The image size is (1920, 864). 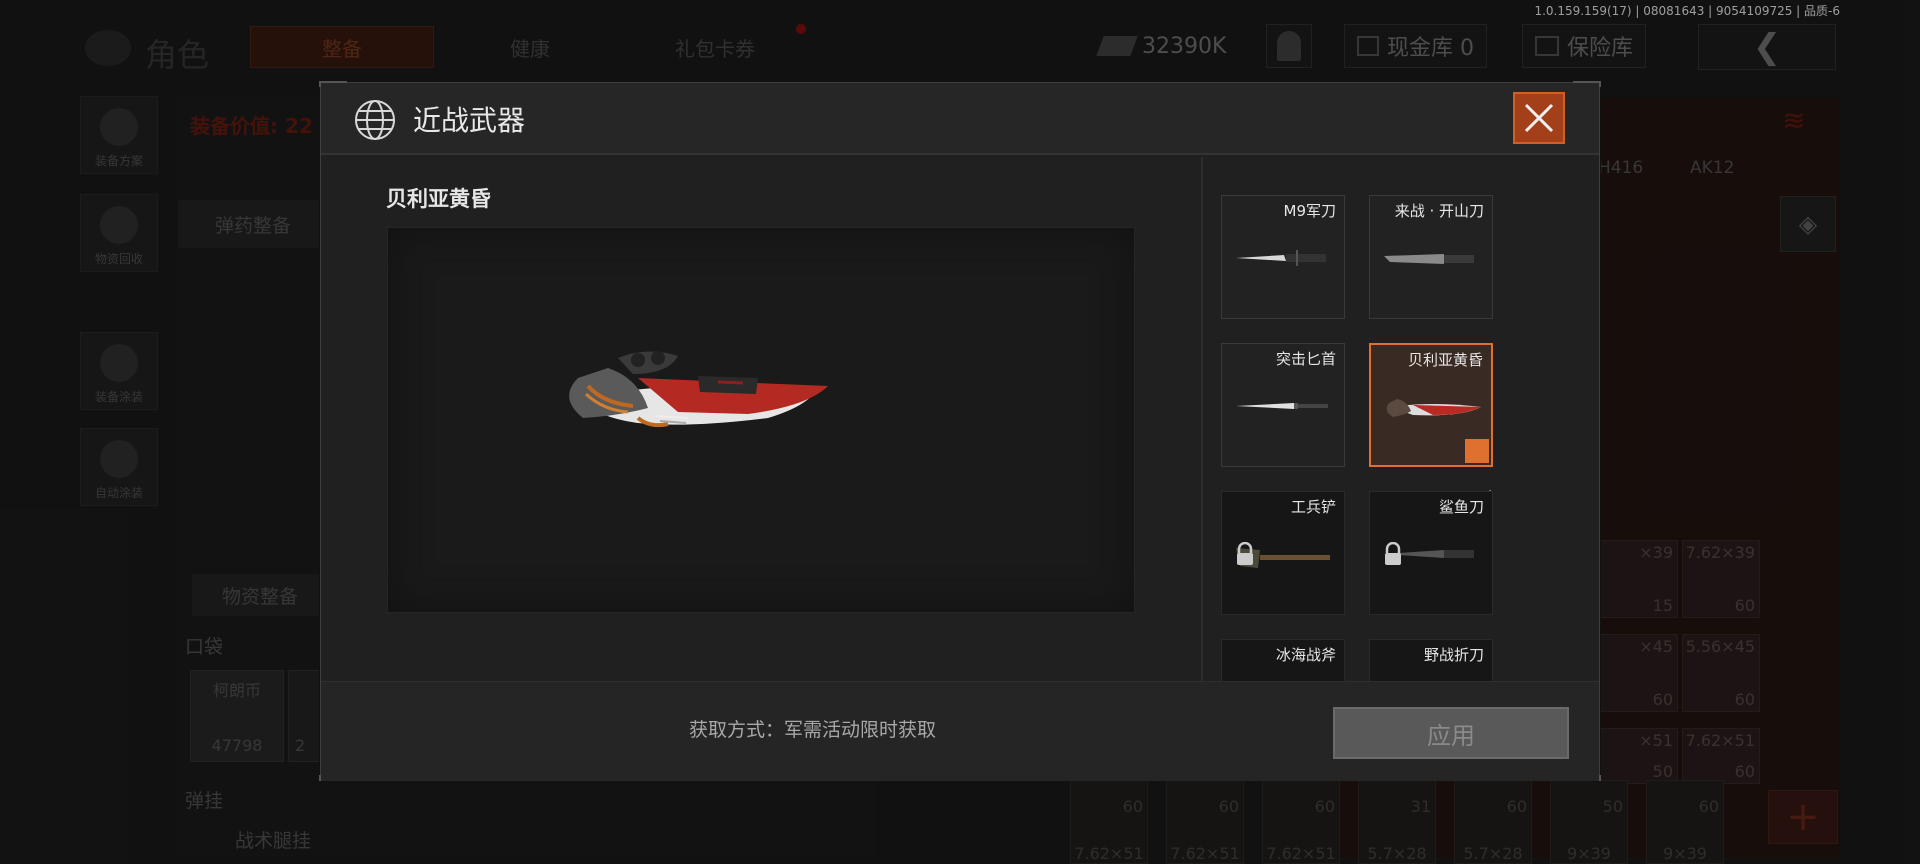 I want to click on machete-icon, so click(x=1429, y=259).